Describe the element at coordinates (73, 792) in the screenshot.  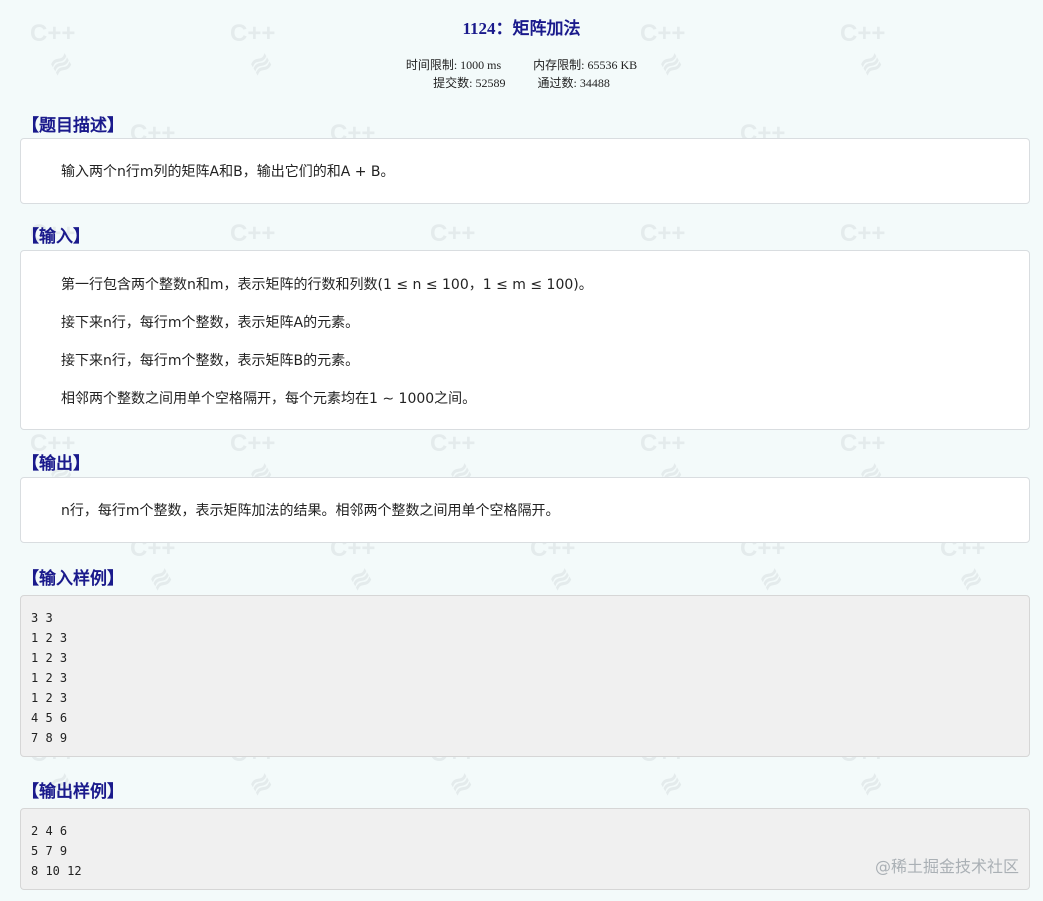
I see `sample-output-heading: 【输出样例】` at that location.